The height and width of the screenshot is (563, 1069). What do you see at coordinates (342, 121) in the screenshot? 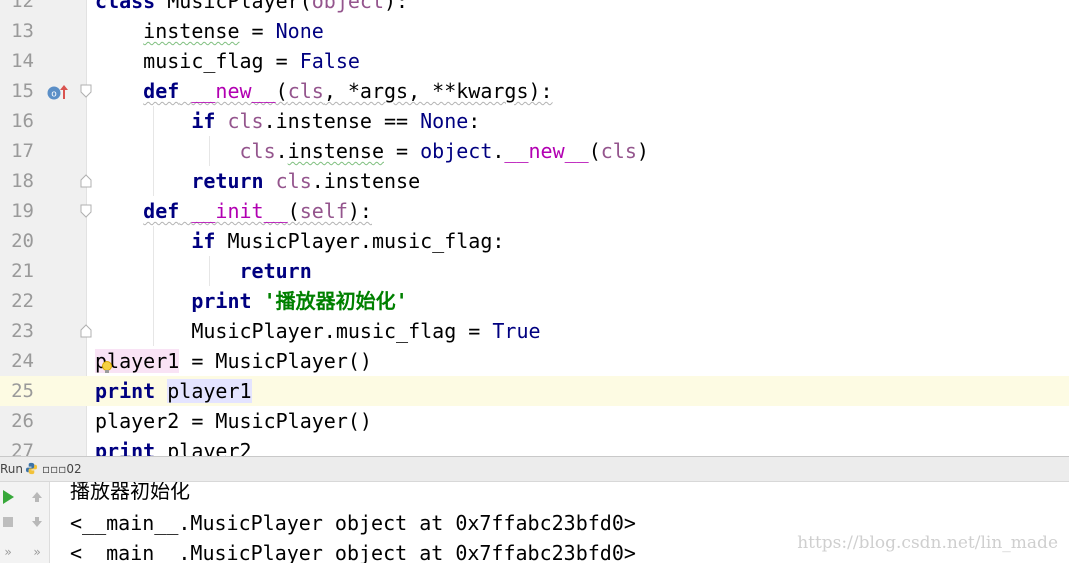
I see `code-token: .instense ==` at bounding box center [342, 121].